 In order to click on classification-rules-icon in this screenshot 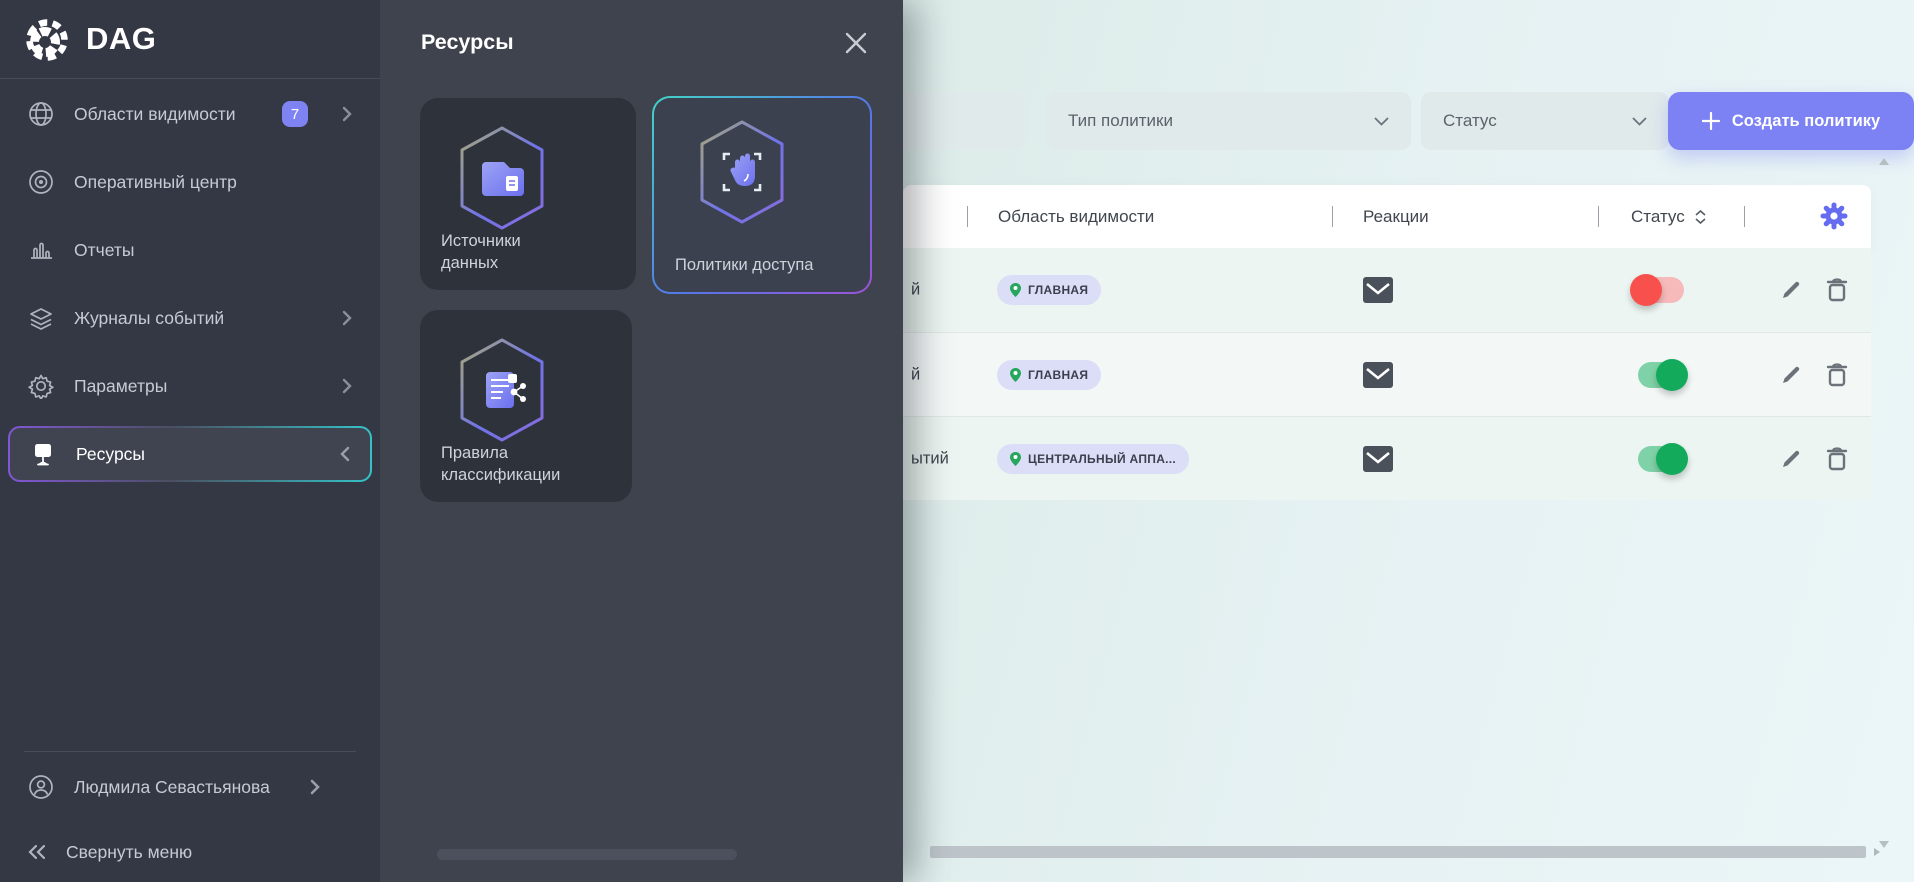, I will do `click(502, 390)`.